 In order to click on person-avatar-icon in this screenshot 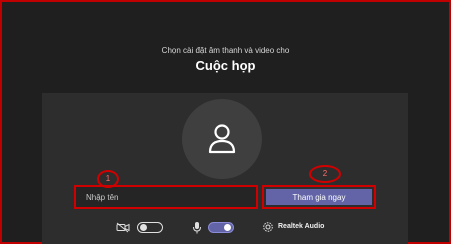, I will do `click(222, 139)`.